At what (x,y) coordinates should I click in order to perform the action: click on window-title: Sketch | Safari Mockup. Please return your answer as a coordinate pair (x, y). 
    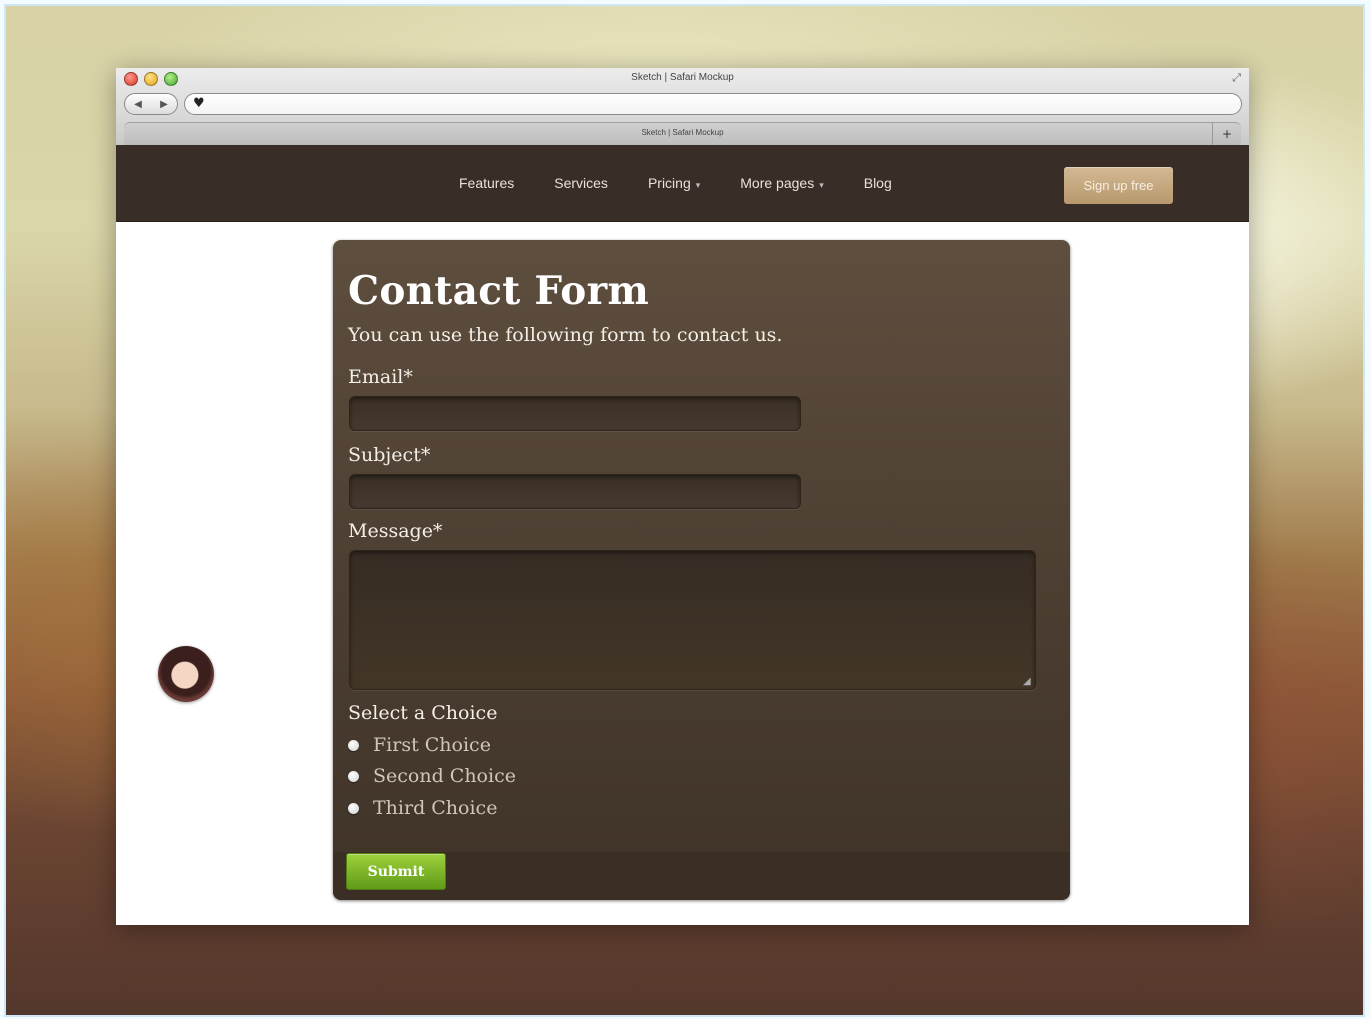
    Looking at the image, I should click on (682, 77).